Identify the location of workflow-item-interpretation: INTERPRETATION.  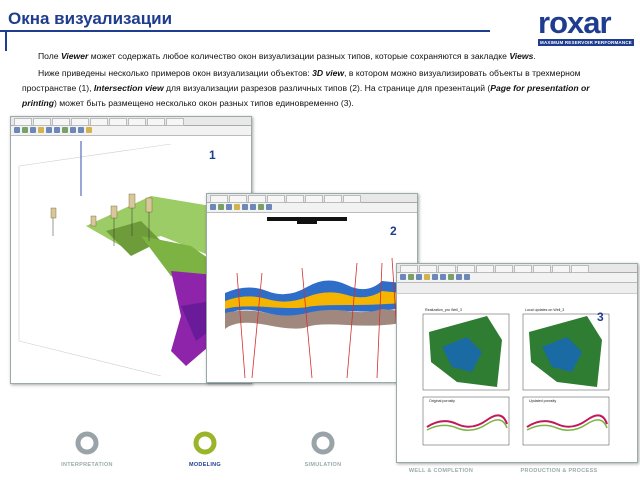
(87, 449).